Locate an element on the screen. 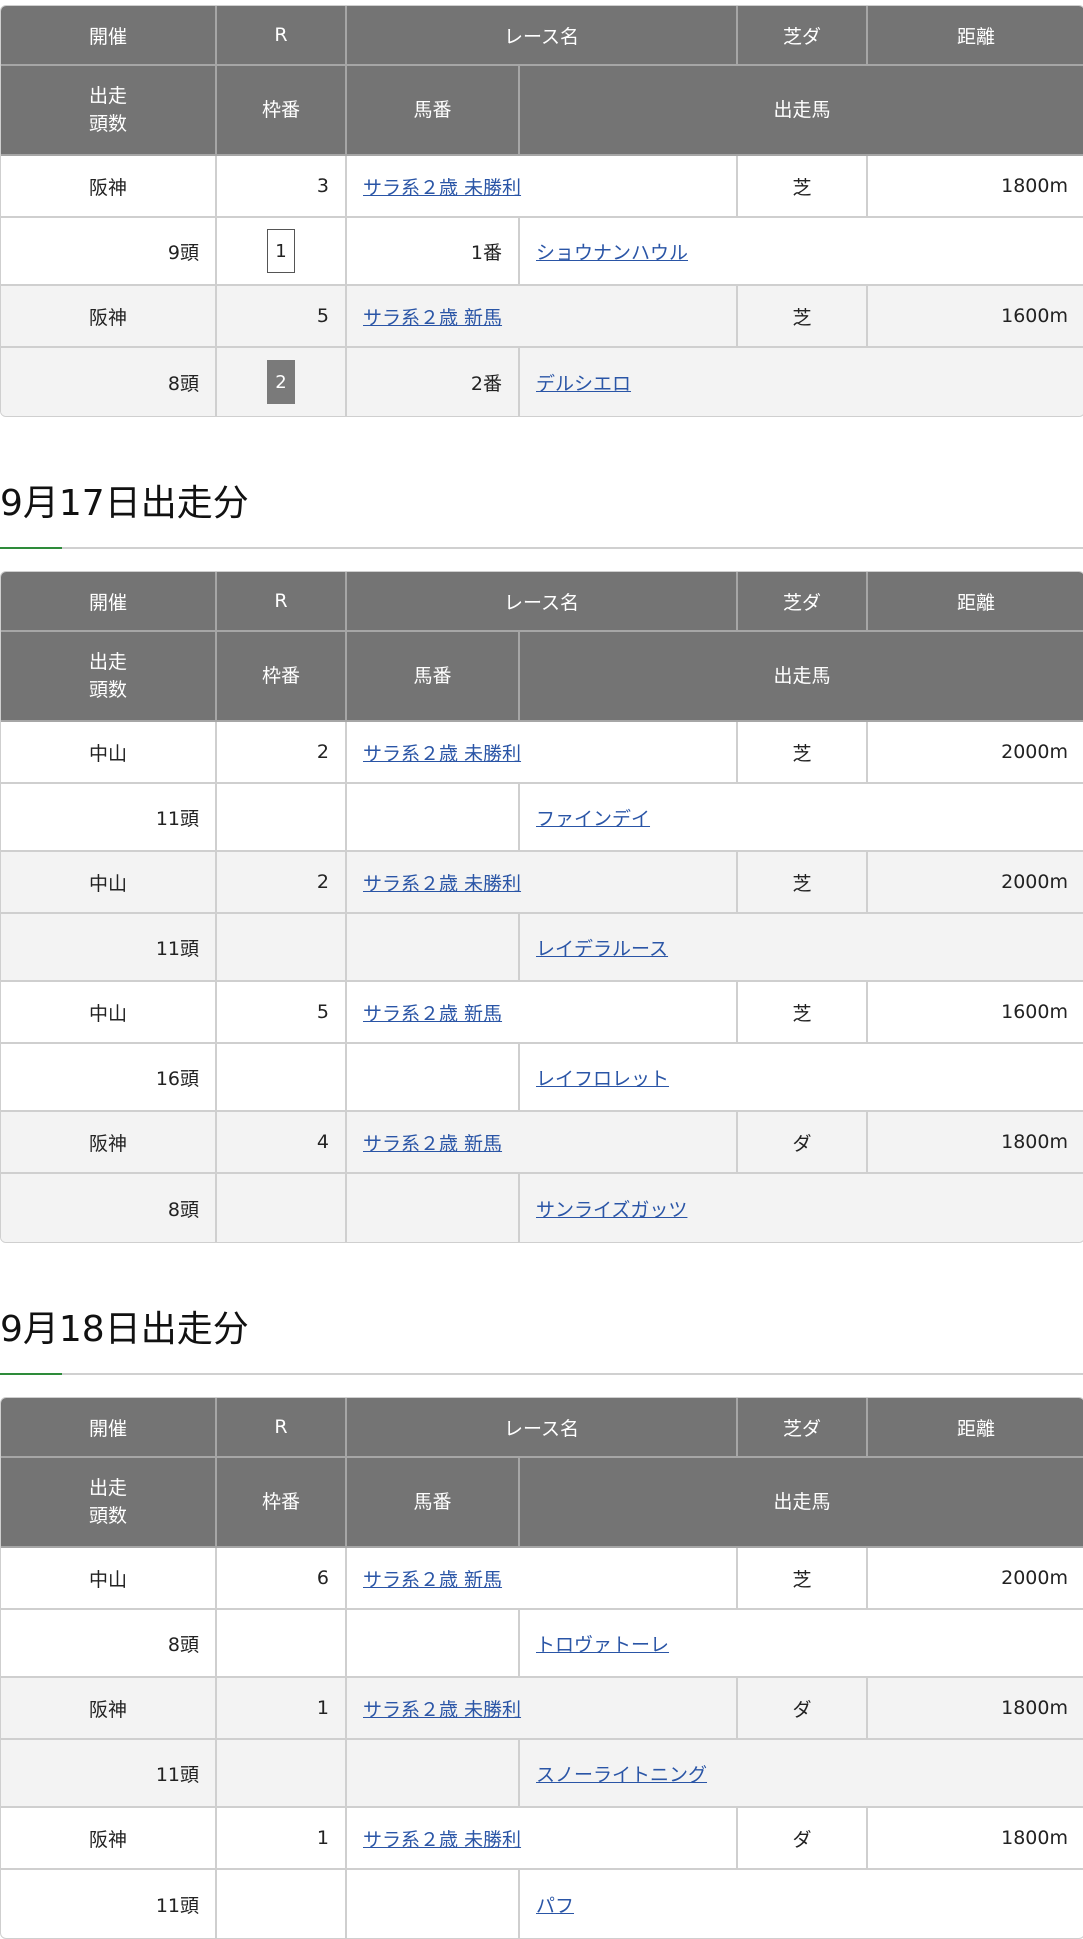 This screenshot has height=1939, width=1083. horse-name-link: レイフロレット is located at coordinates (602, 1079).